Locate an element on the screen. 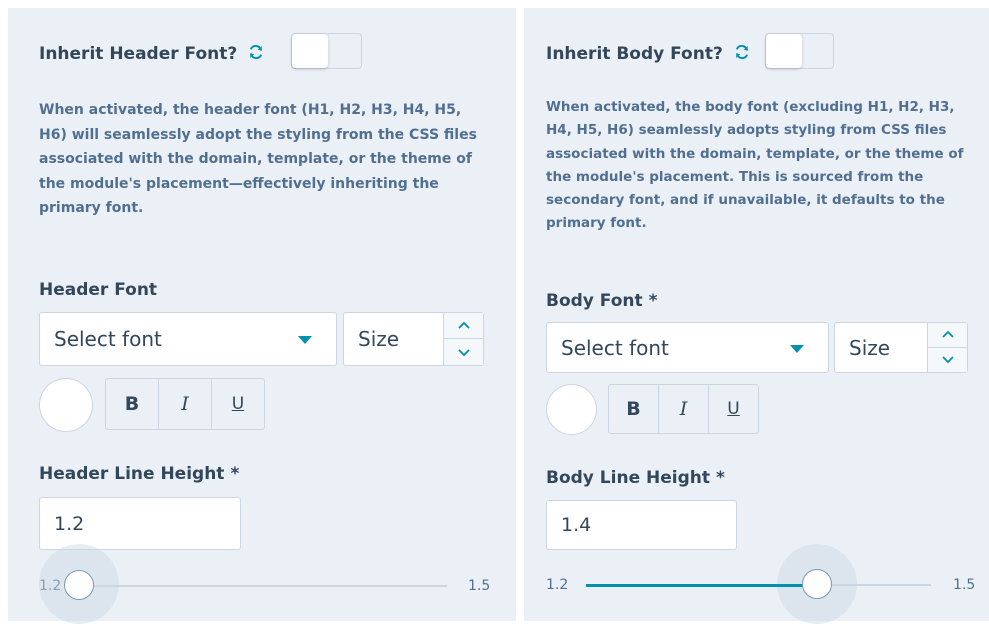 The width and height of the screenshot is (989, 624). body-line-height-label-text: Body Line Height is located at coordinates (628, 478).